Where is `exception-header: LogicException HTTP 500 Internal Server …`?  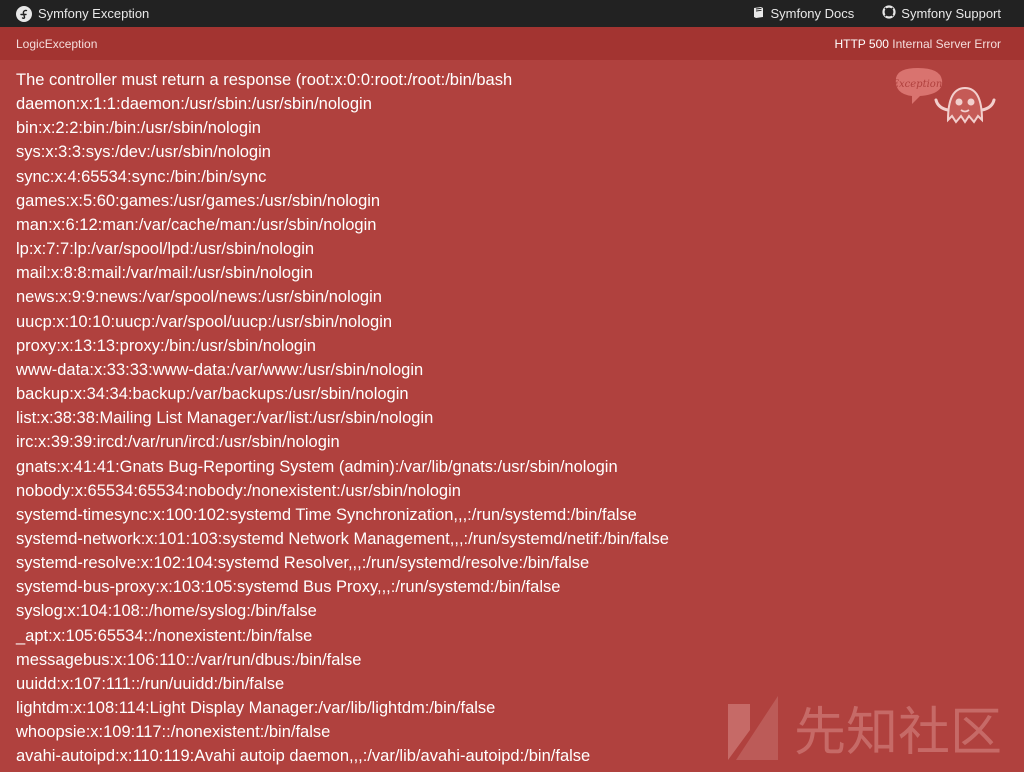 exception-header: LogicException HTTP 500 Internal Server … is located at coordinates (512, 43).